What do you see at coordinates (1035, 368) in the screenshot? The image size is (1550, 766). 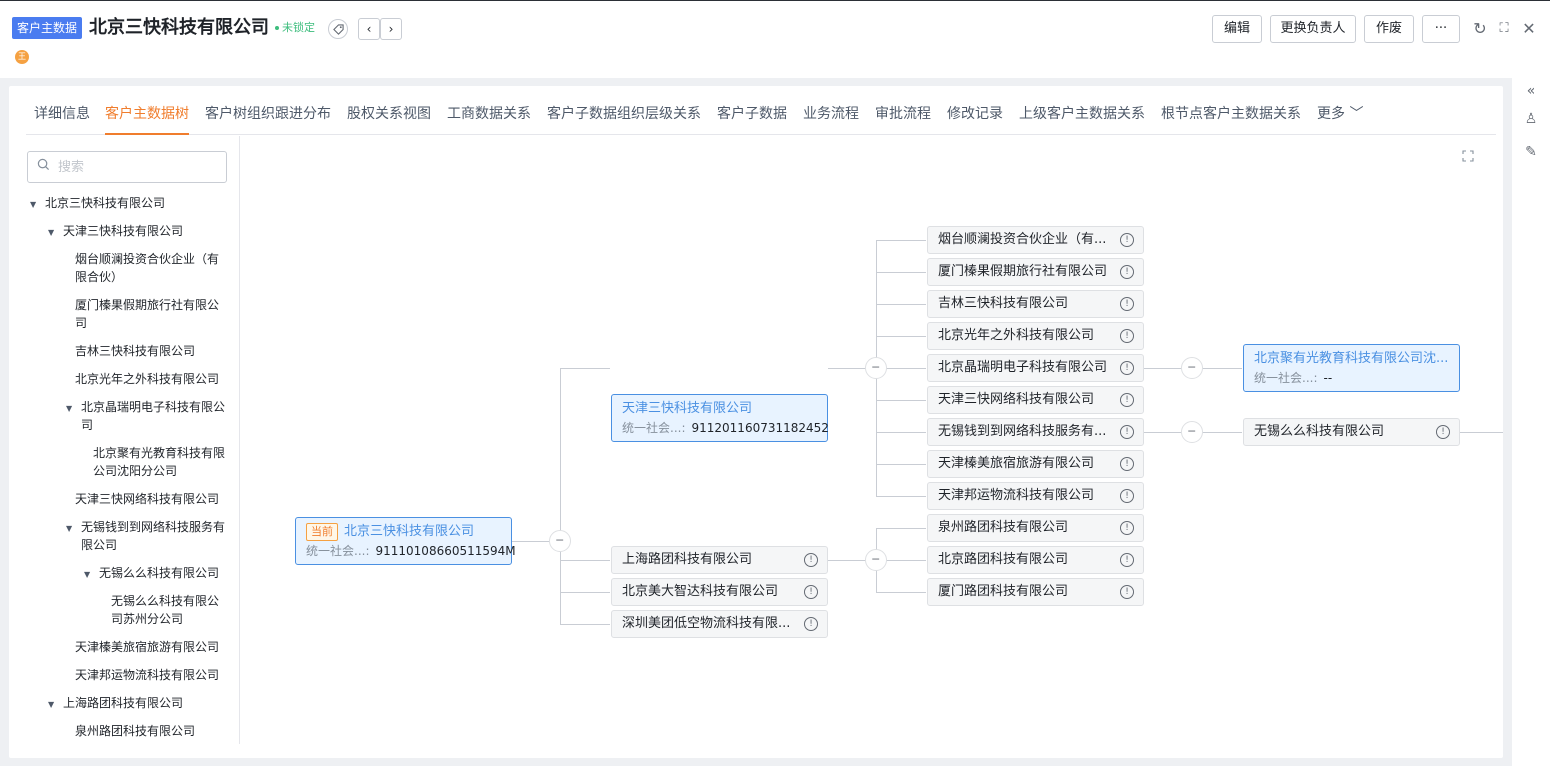 I see `graph-node: 北京晶瑞明电子科技有限公司!` at bounding box center [1035, 368].